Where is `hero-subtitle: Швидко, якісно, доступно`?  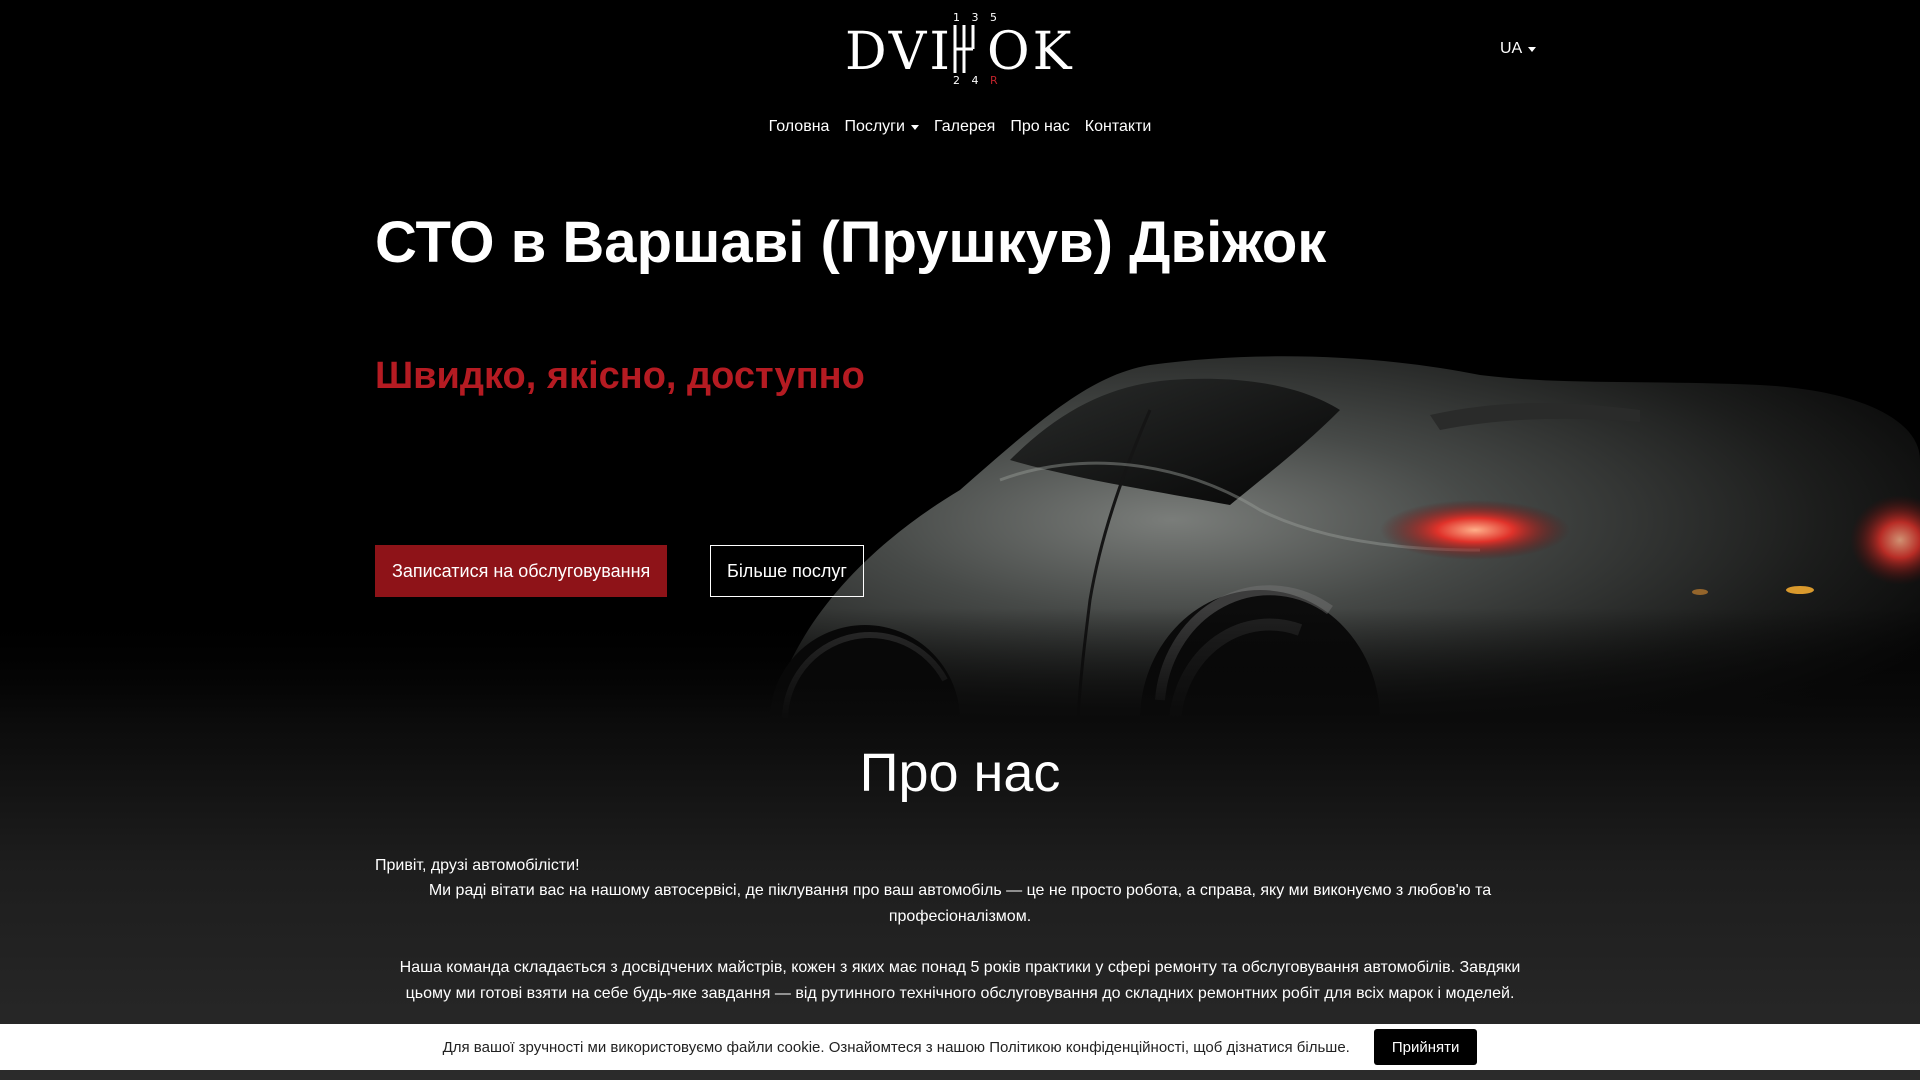
hero-subtitle: Швидко, якісно, доступно is located at coordinates (620, 376).